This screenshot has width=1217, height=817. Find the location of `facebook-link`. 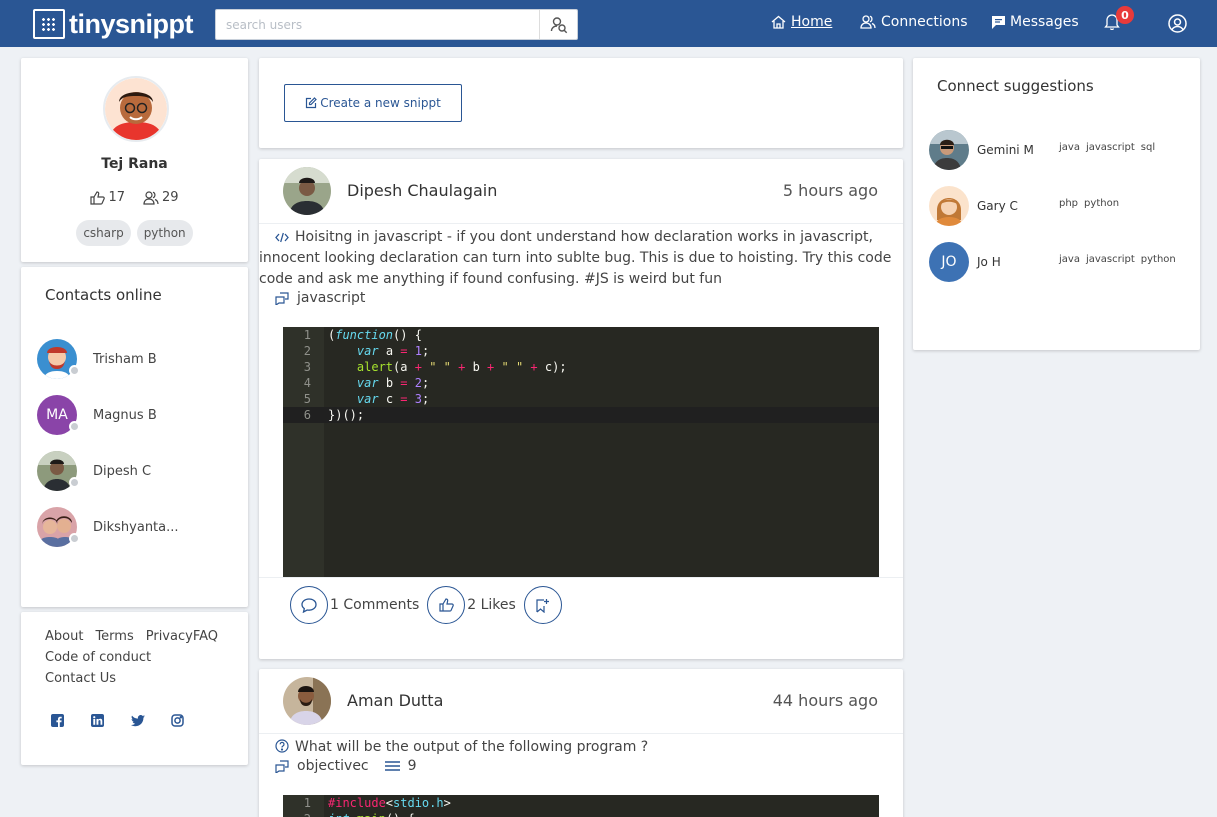

facebook-link is located at coordinates (57, 721).